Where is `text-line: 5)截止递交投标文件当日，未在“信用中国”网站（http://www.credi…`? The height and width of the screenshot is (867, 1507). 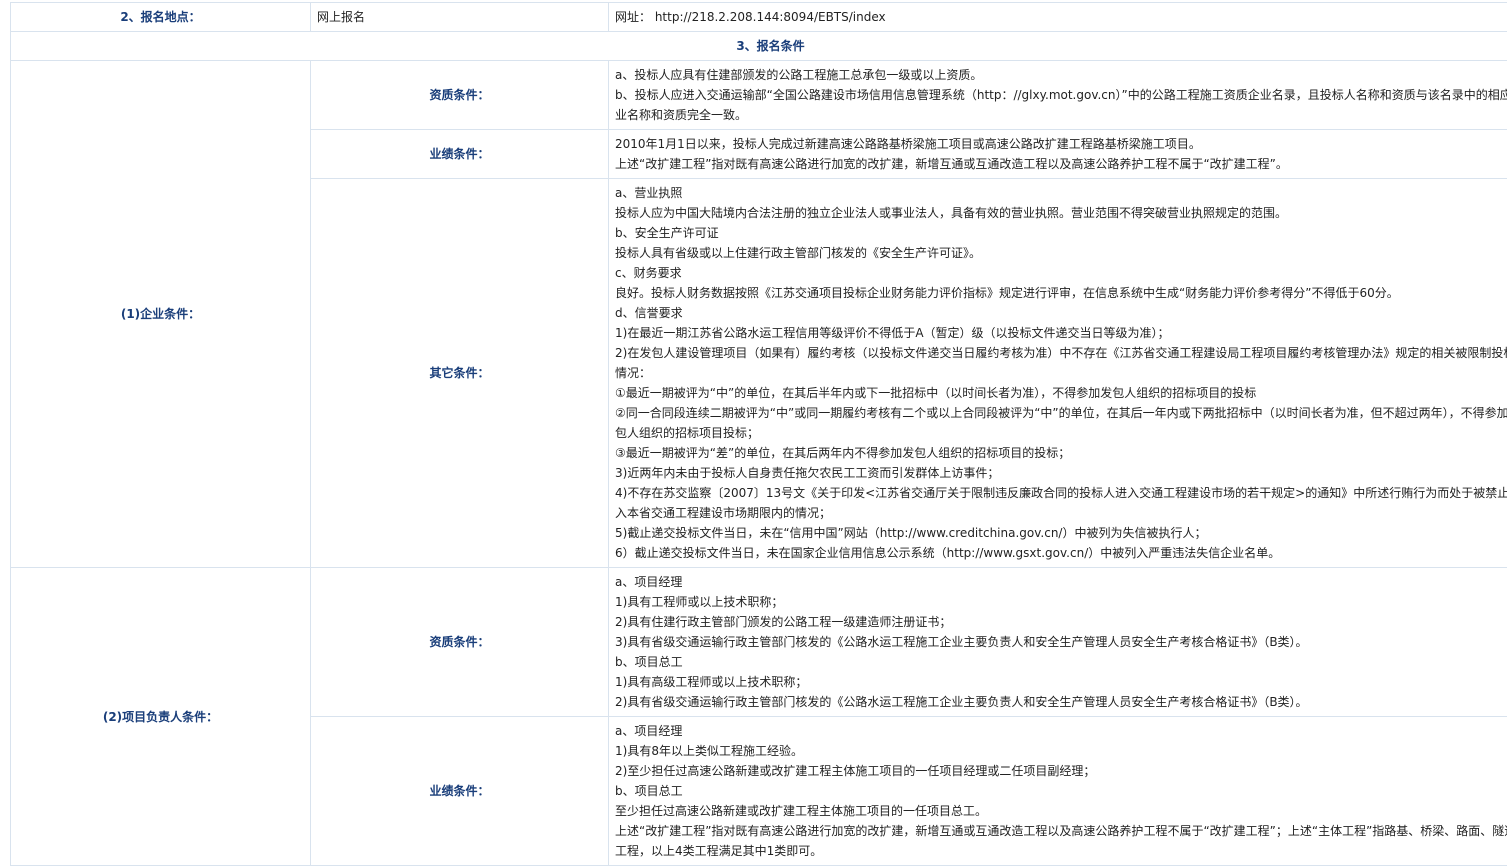 text-line: 5)截止递交投标文件当日，未在“信用中国”网站（http://www.credi… is located at coordinates (911, 533).